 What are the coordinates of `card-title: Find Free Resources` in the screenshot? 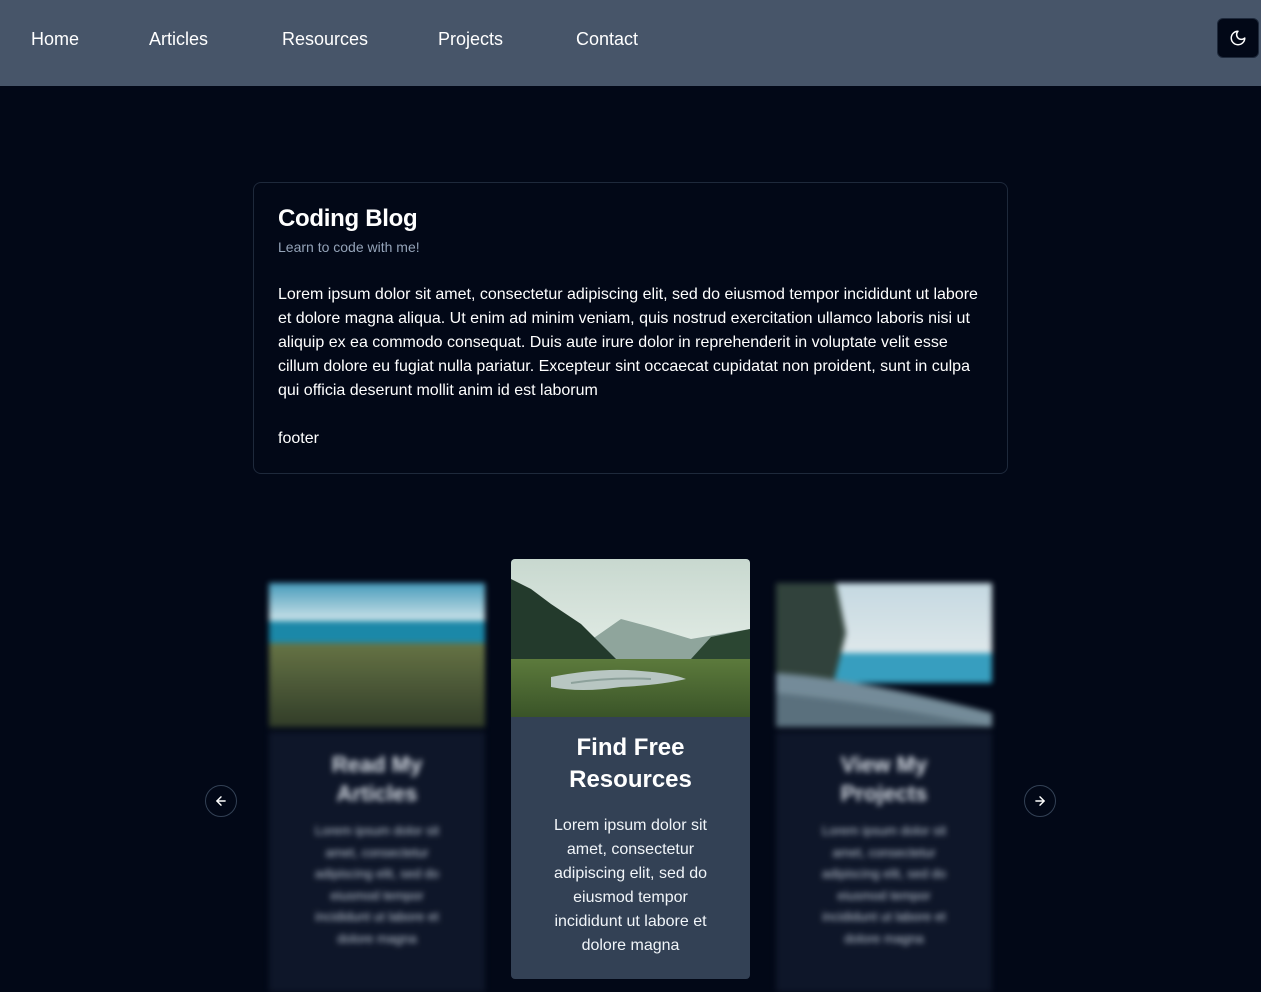 It's located at (630, 763).